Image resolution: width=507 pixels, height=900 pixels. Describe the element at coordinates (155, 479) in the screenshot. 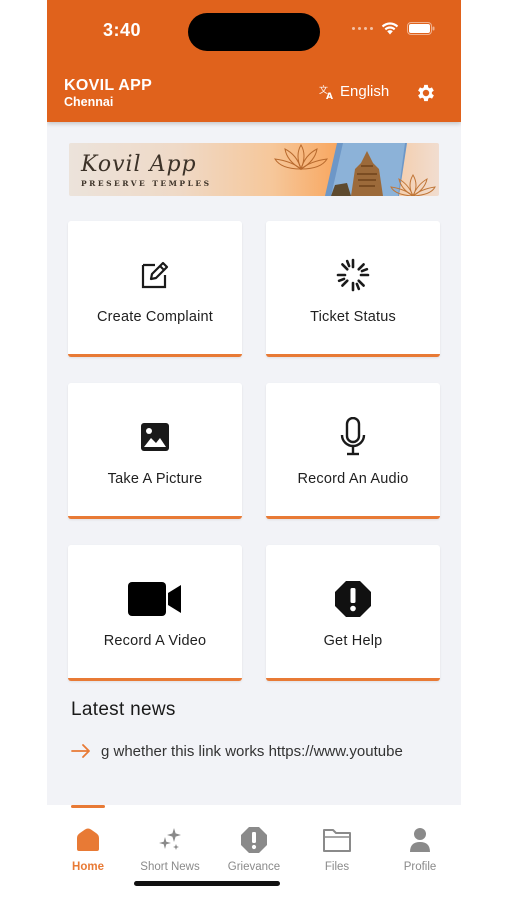

I see `card-label: Take A Picture` at that location.